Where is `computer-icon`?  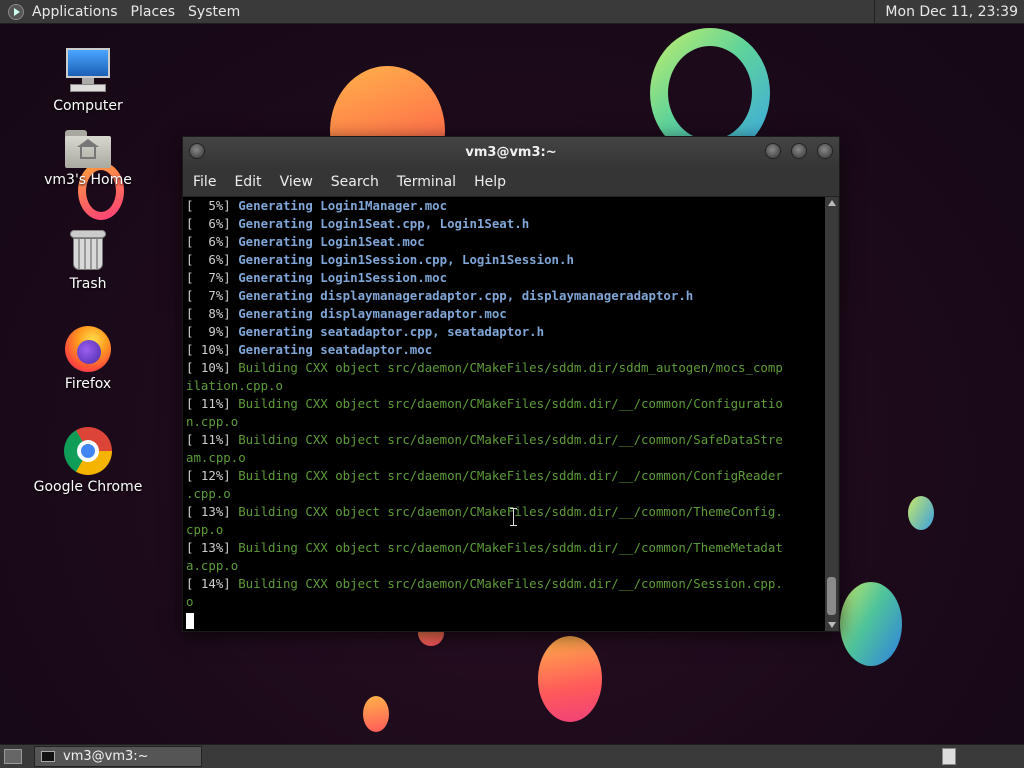
computer-icon is located at coordinates (88, 70).